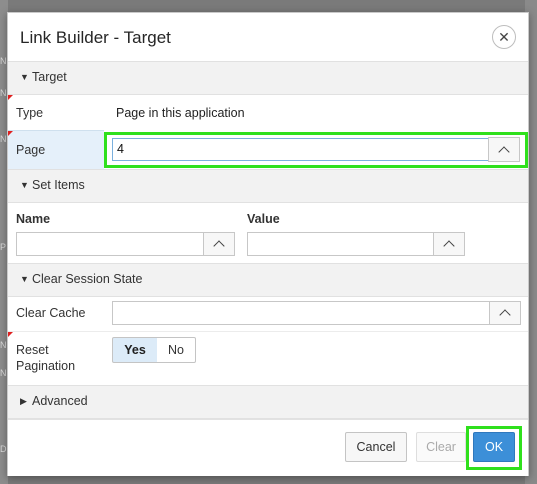 The width and height of the screenshot is (537, 484). I want to click on name-column-header: Name, so click(33, 219).